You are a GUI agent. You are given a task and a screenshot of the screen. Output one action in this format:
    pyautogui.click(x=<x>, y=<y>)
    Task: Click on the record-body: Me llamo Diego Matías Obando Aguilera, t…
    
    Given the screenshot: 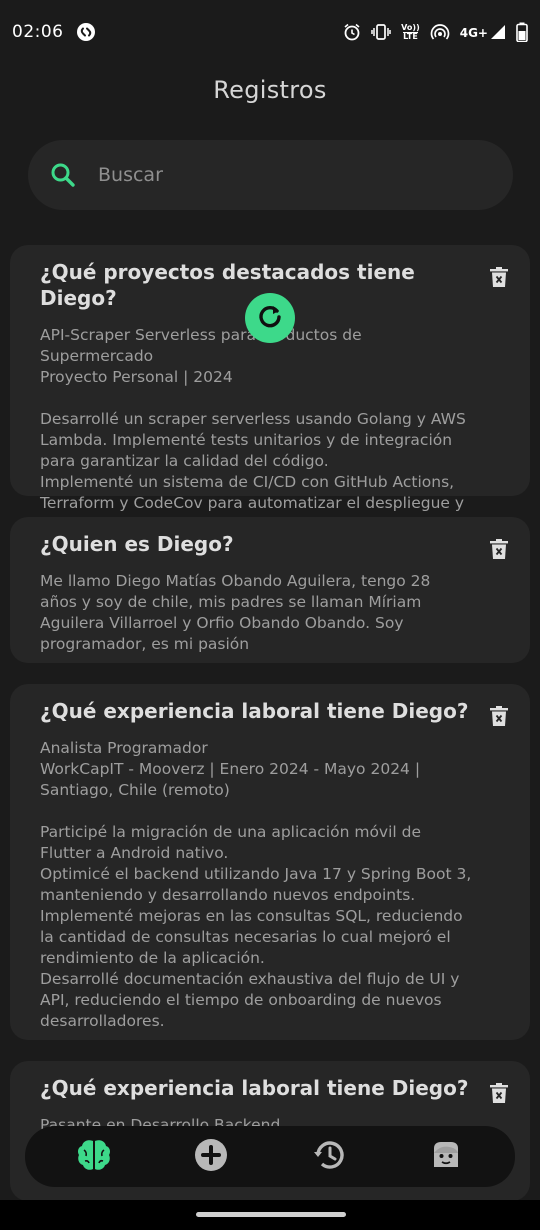 What is the action you would take?
    pyautogui.click(x=235, y=612)
    